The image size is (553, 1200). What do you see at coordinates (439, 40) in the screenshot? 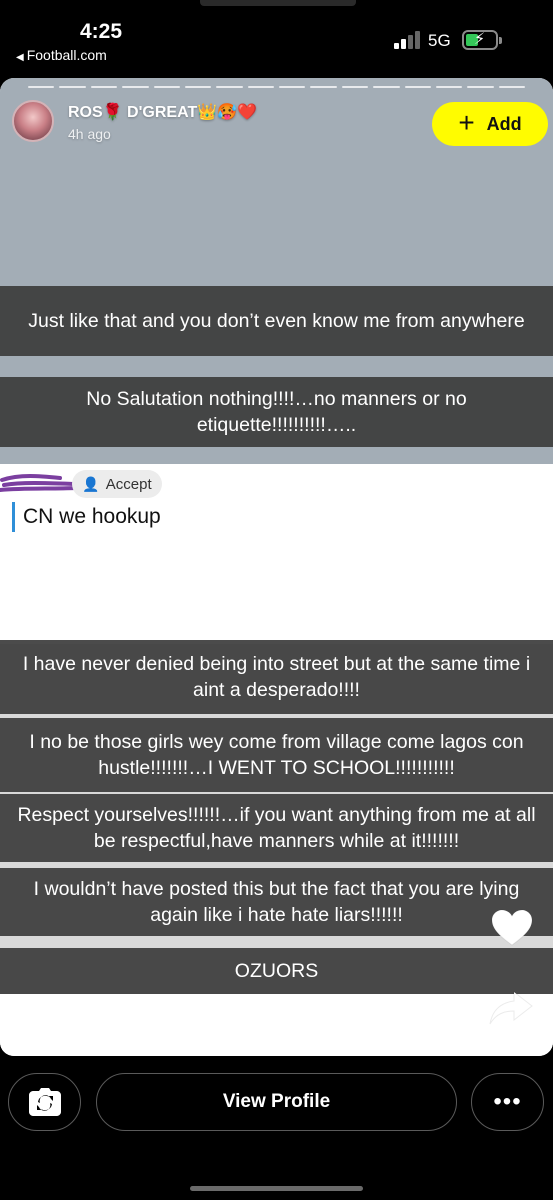
I see `network-type: 5G` at bounding box center [439, 40].